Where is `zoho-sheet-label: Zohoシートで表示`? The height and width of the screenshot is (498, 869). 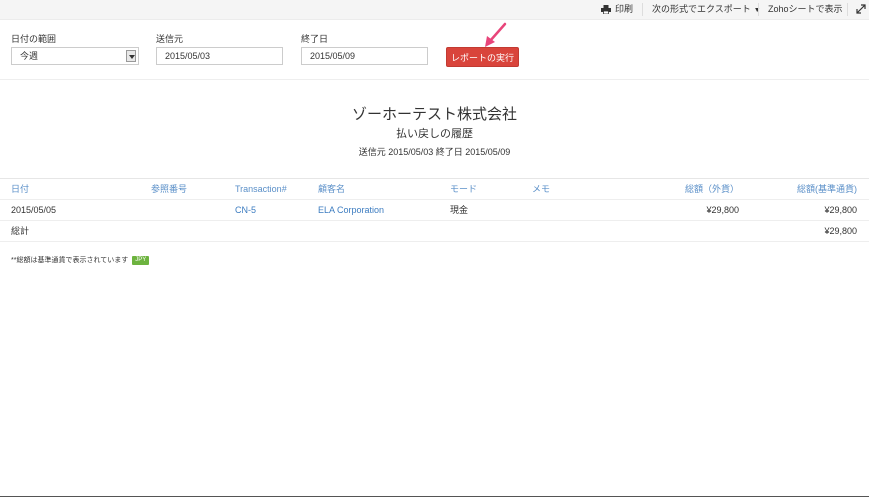 zoho-sheet-label: Zohoシートで表示 is located at coordinates (805, 9).